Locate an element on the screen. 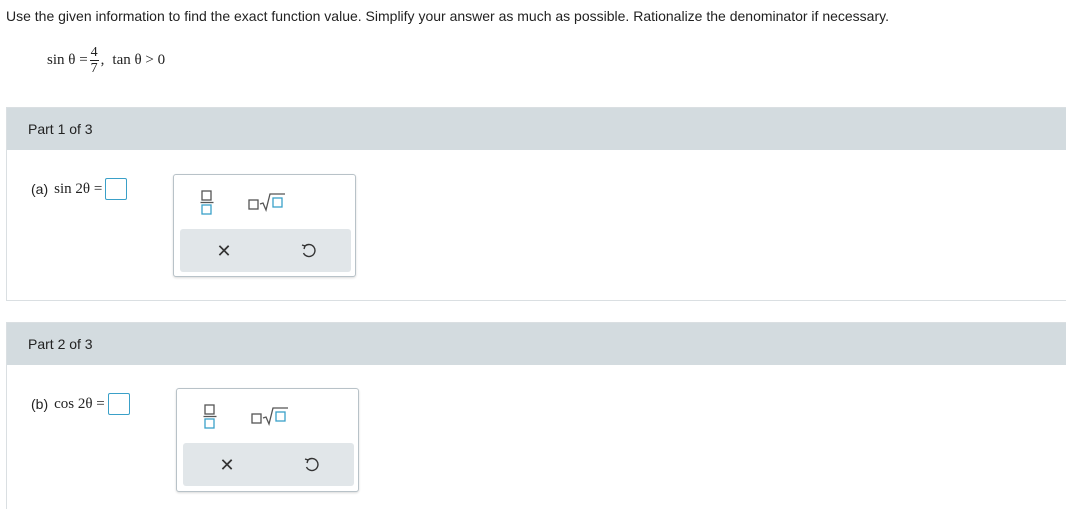  given-fraction: 4 7 is located at coordinates (94, 60).